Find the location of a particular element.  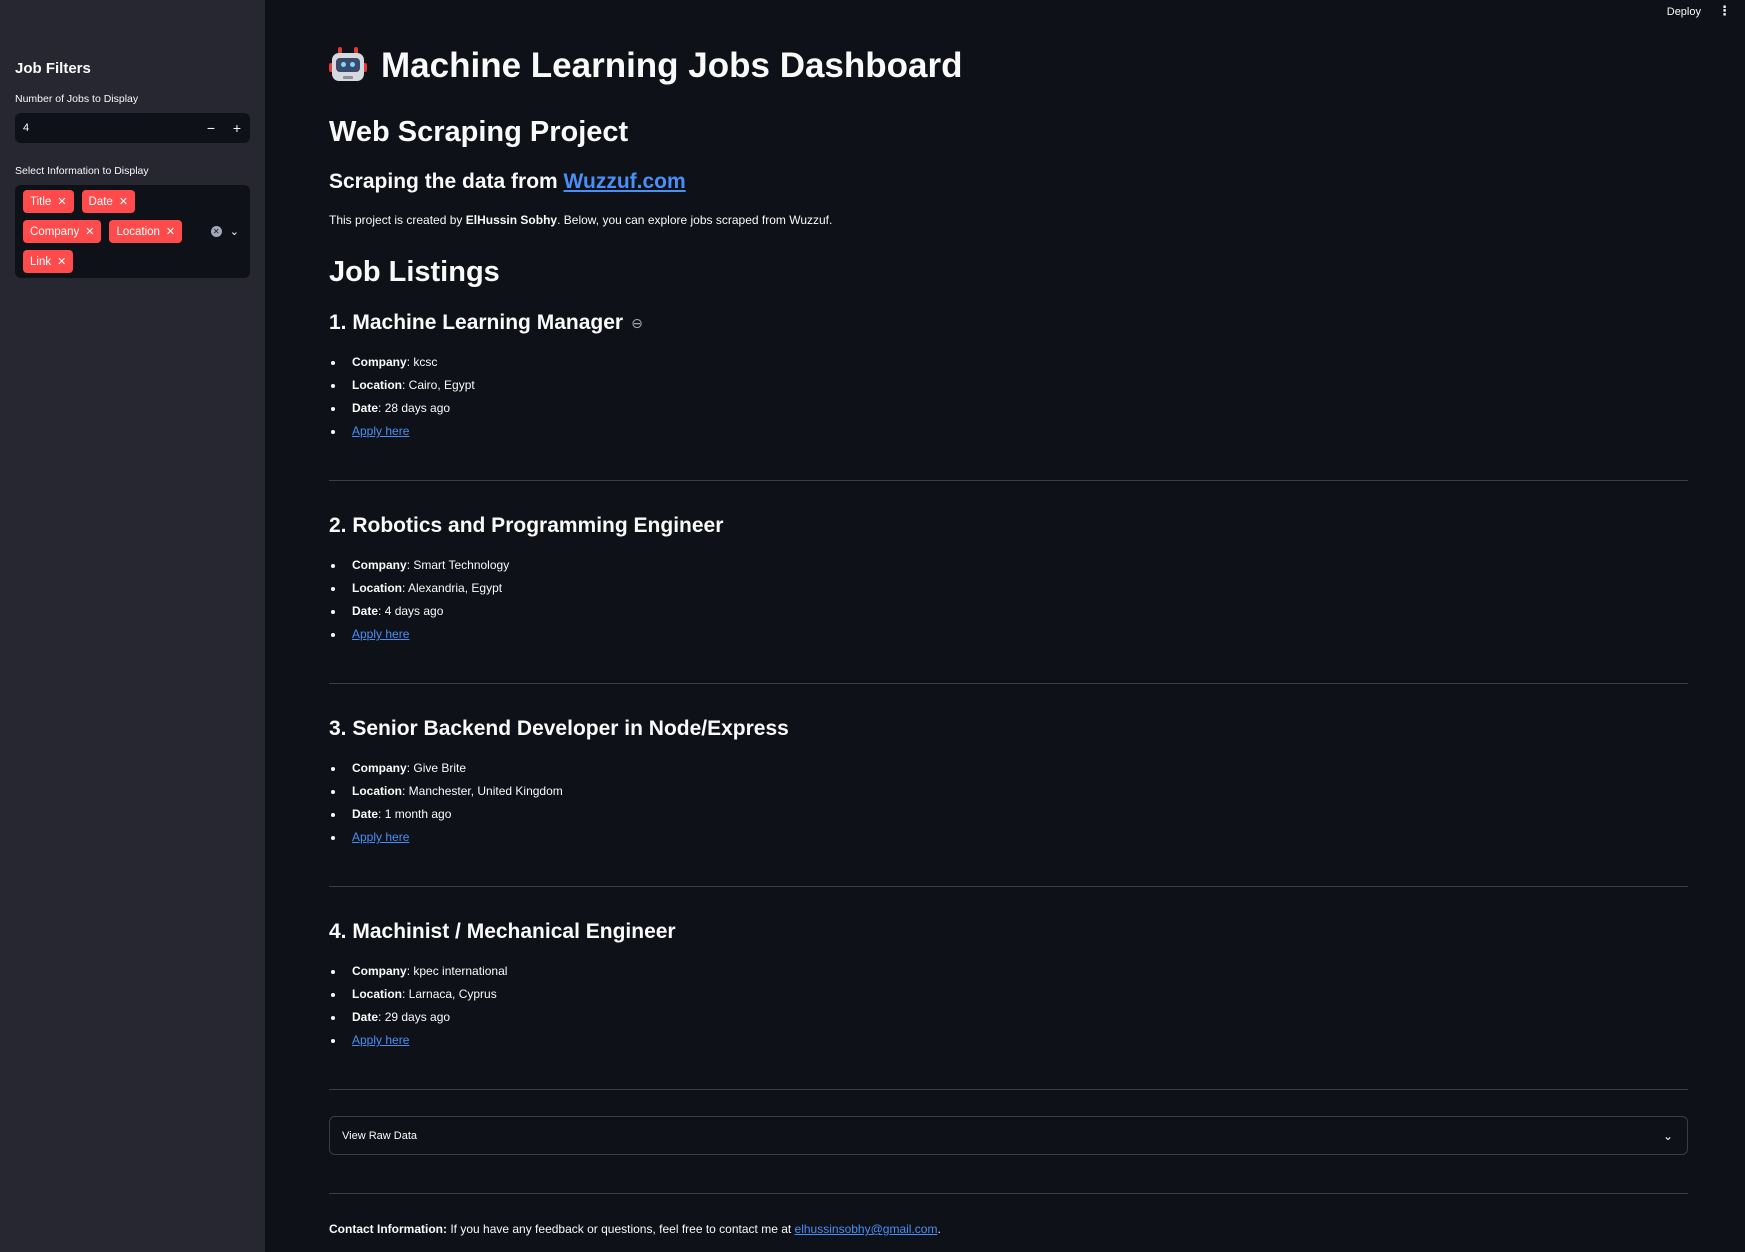

chip-company: Company ✕ is located at coordinates (62, 231).